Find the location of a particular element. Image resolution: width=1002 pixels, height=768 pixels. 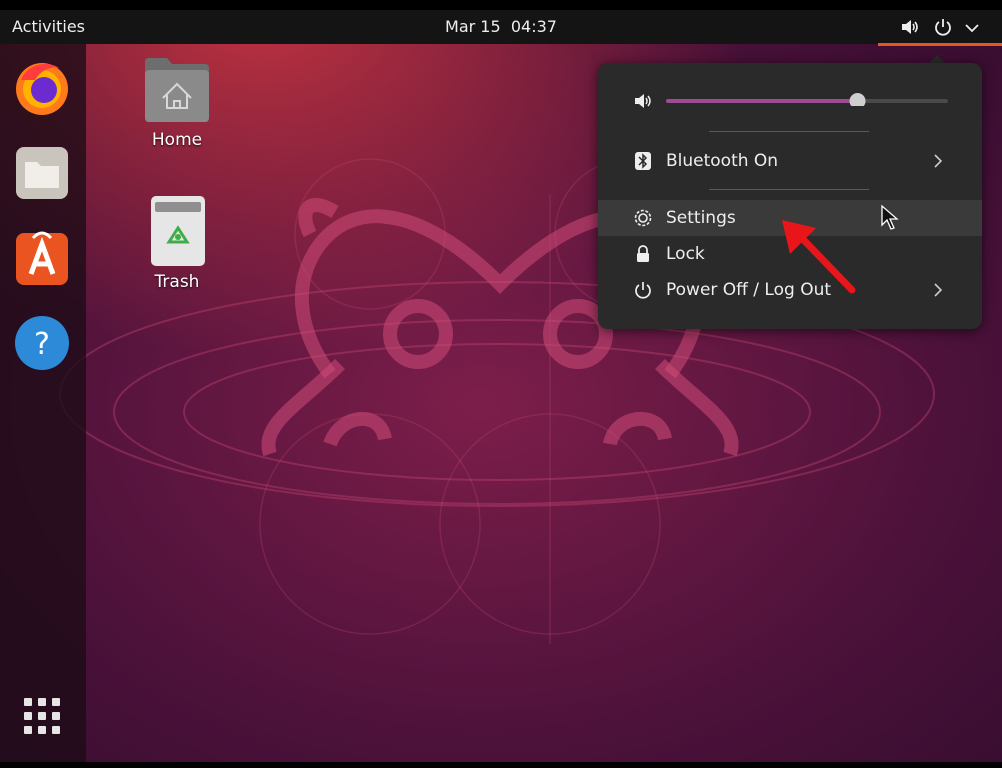

annotation-arrow is located at coordinates (819, 257).